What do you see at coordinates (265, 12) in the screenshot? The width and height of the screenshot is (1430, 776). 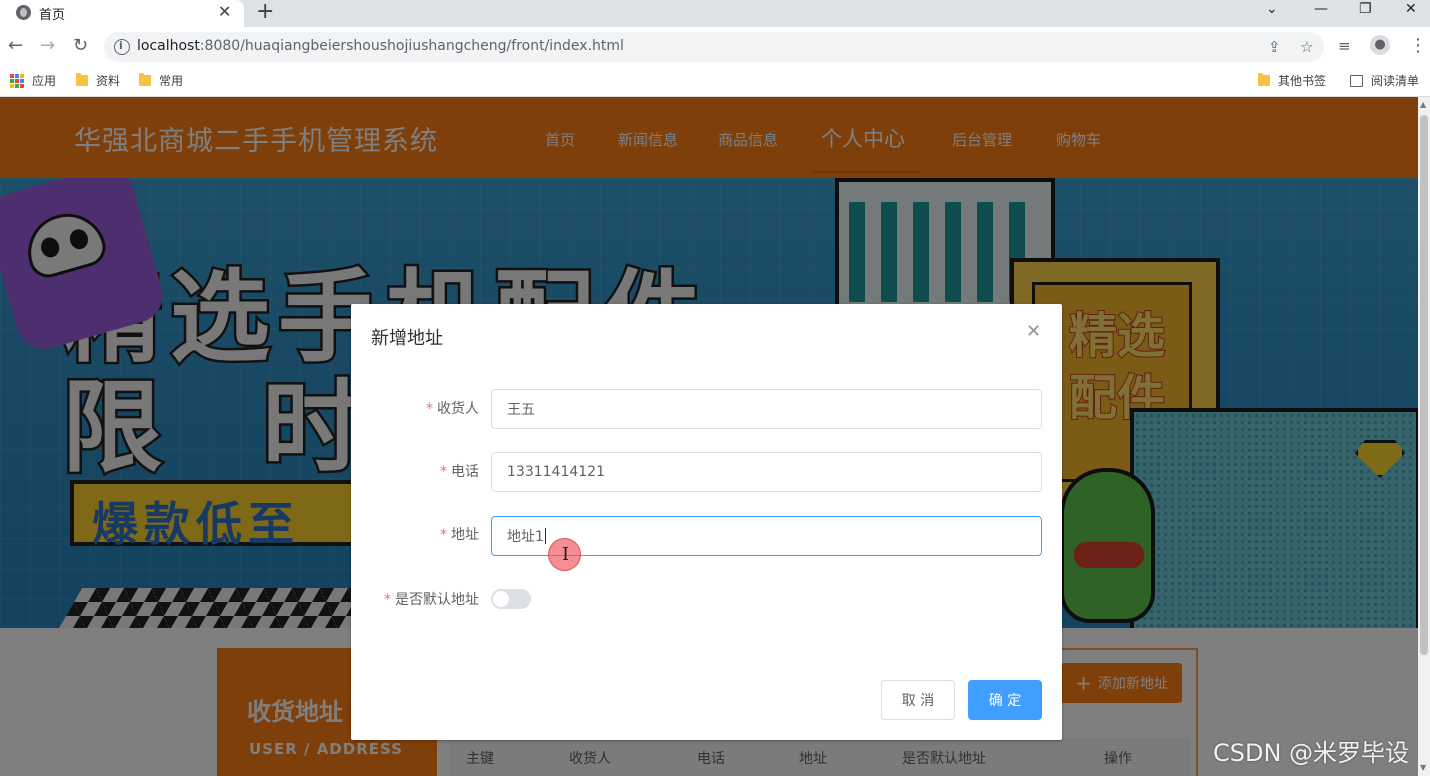 I see `new-tab-icon: +` at bounding box center [265, 12].